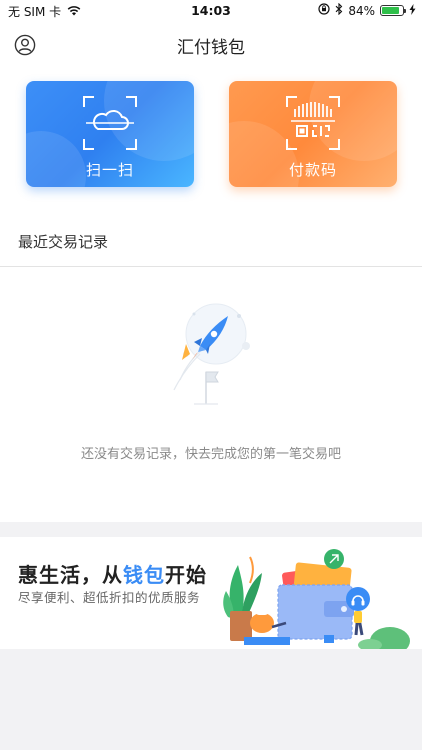 The image size is (422, 750). I want to click on status-bar: 无 SIM 卡 14:03 84%, so click(211, 11).